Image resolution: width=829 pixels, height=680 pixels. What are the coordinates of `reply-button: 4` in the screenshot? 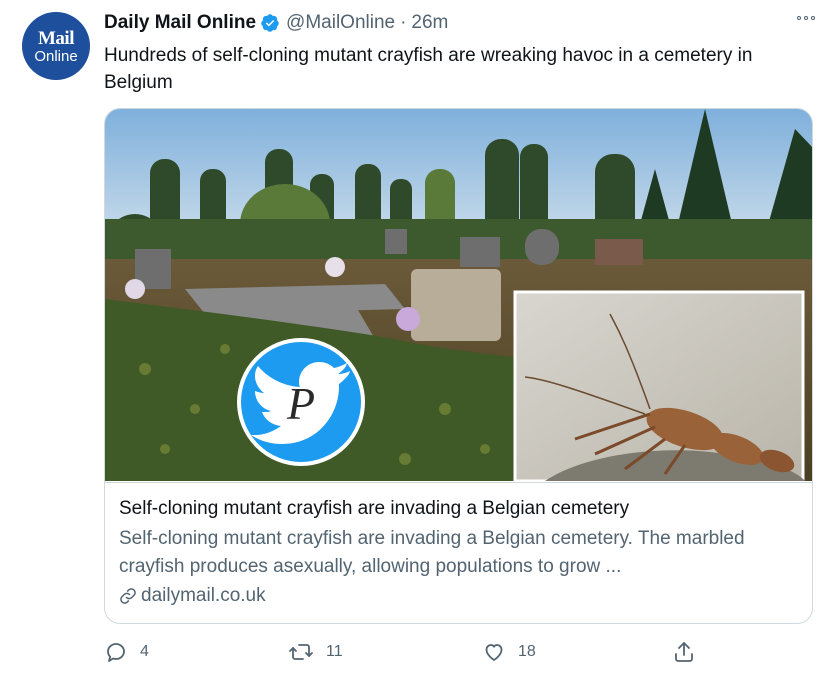 It's located at (126, 652).